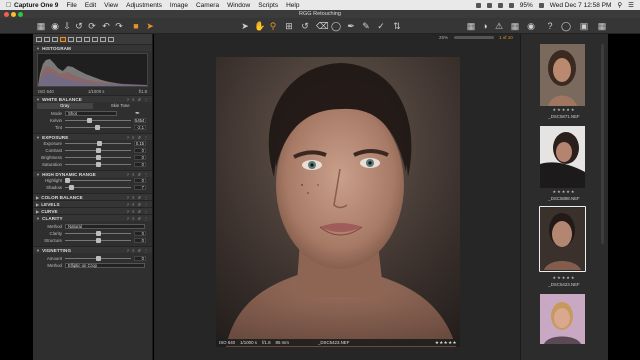 The image size is (640, 360). I want to click on annotation-tool-icon: ✓, so click(381, 26).